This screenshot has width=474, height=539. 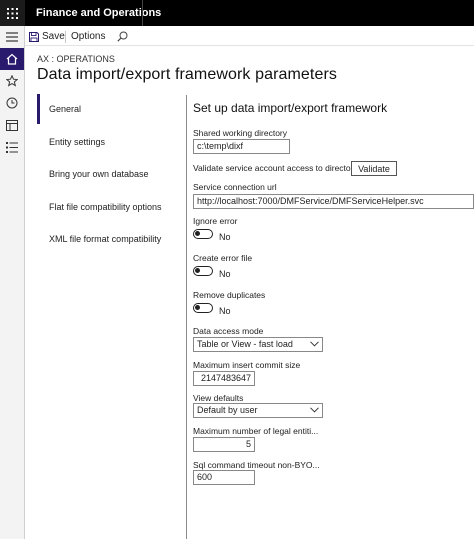 What do you see at coordinates (34, 36) in the screenshot?
I see `save-icon` at bounding box center [34, 36].